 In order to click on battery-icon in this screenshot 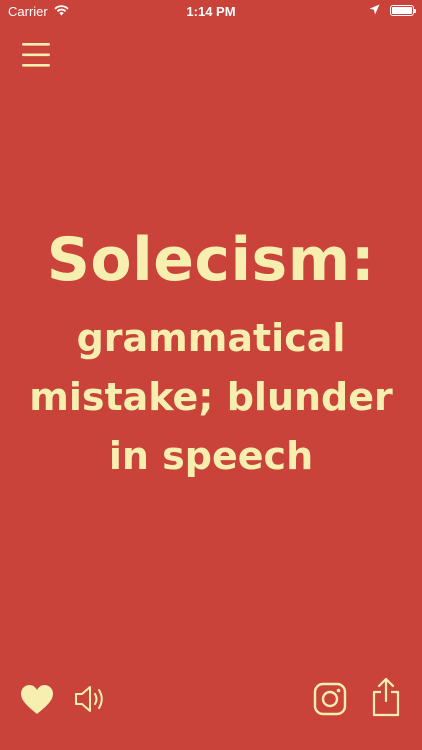, I will do `click(403, 10)`.